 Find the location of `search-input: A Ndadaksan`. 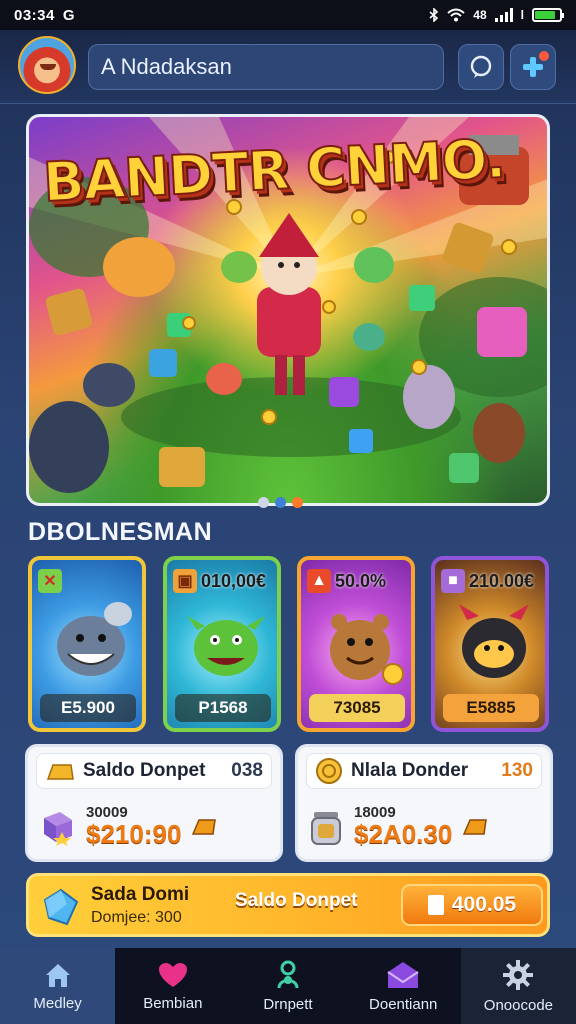

search-input: A Ndadaksan is located at coordinates (266, 67).